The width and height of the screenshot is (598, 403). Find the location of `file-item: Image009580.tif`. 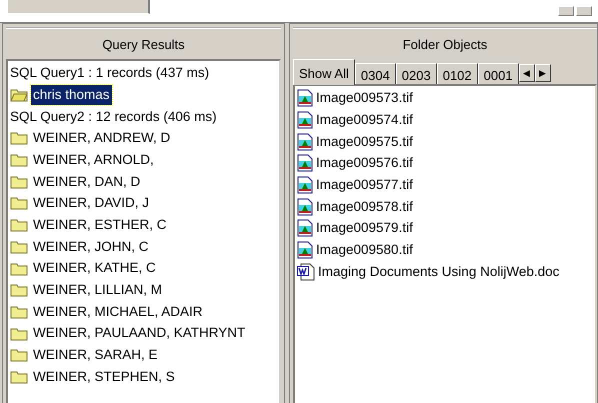

file-item: Image009580.tif is located at coordinates (364, 250).